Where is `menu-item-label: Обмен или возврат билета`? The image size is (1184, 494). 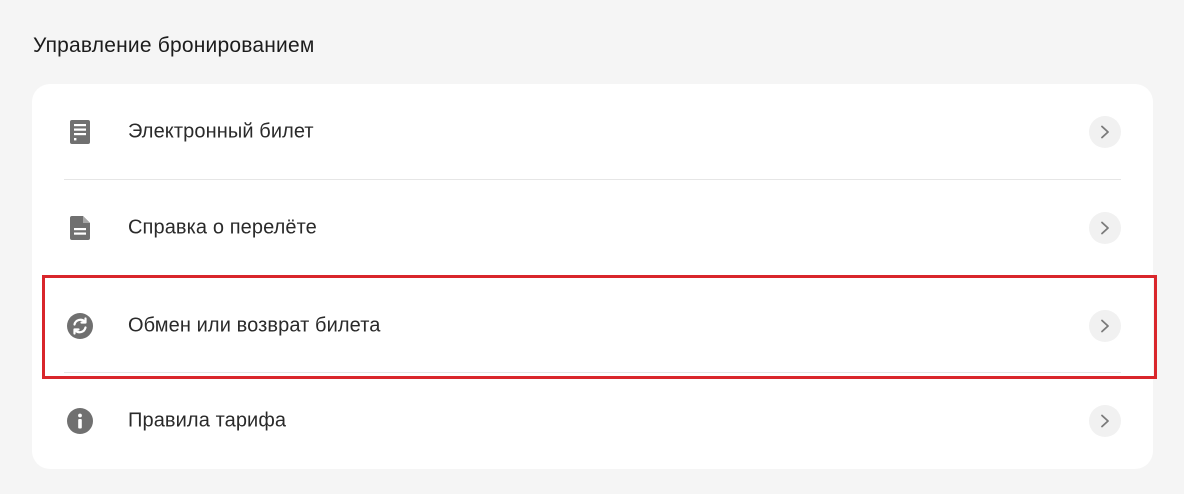
menu-item-label: Обмен или возврат билета is located at coordinates (254, 325).